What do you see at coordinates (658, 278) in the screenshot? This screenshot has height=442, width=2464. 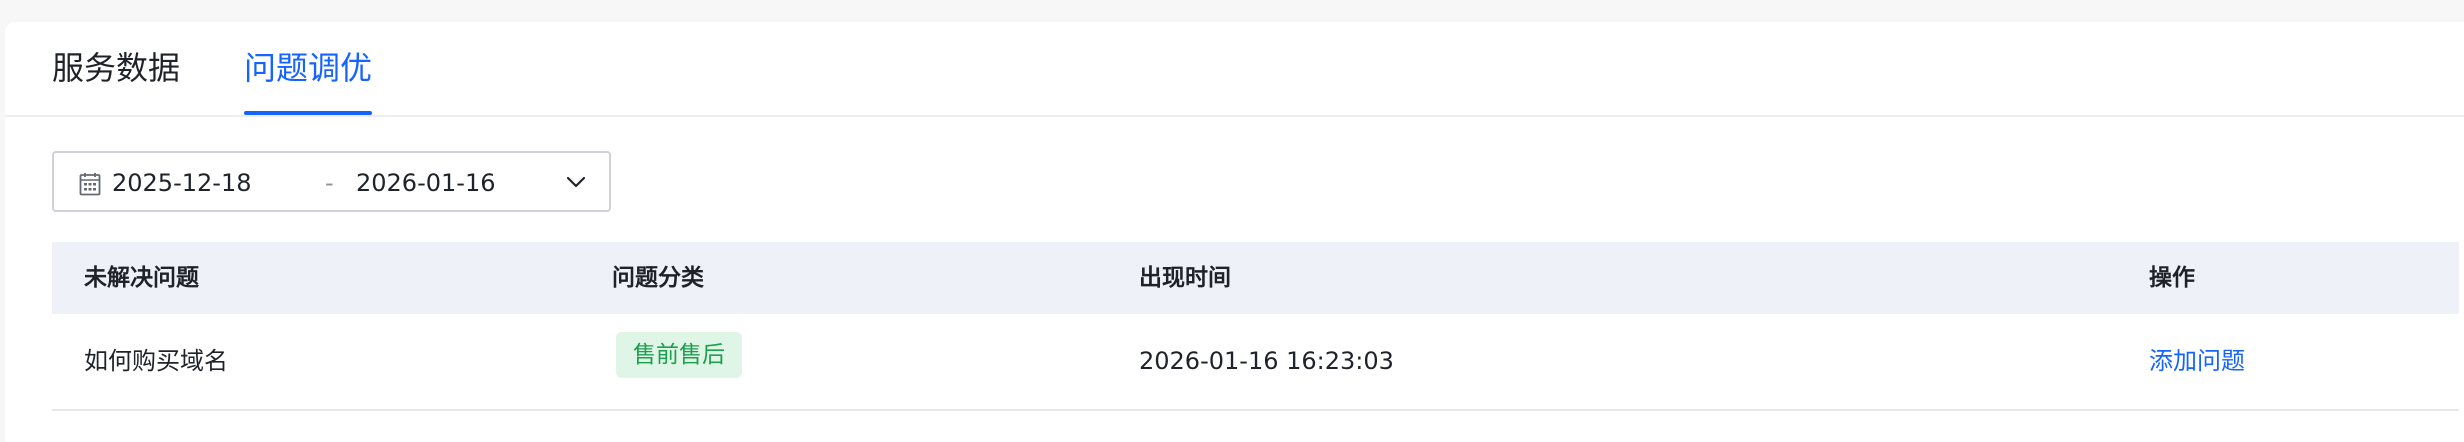 I see `column-header-category: 问题分类` at bounding box center [658, 278].